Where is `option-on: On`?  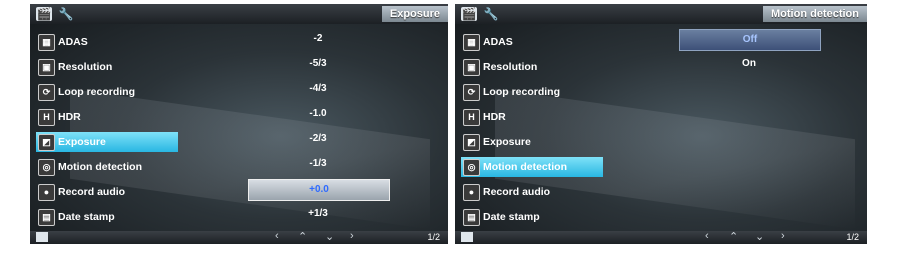 option-on: On is located at coordinates (749, 64).